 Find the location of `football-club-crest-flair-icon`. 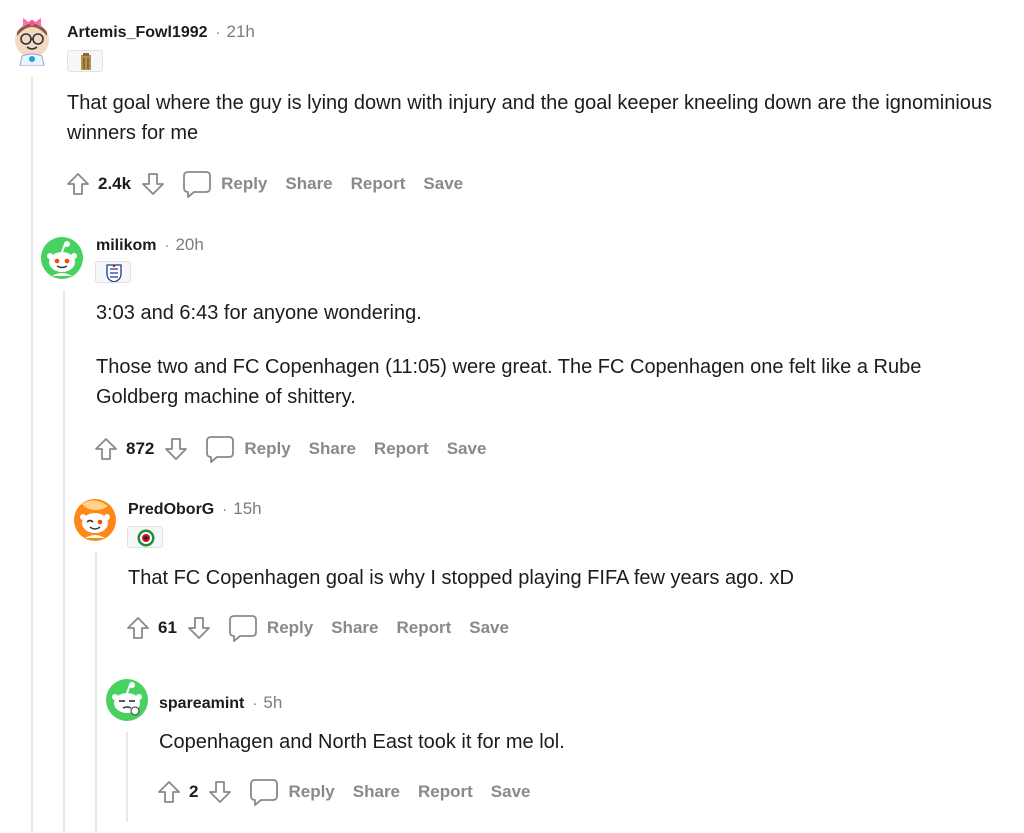

football-club-crest-flair-icon is located at coordinates (145, 537).